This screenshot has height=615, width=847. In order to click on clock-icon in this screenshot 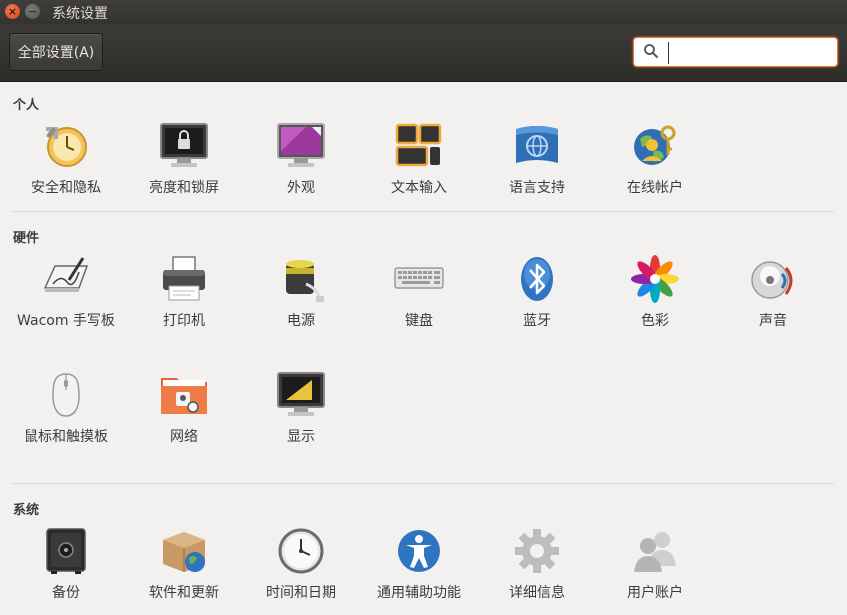, I will do `click(301, 551)`.